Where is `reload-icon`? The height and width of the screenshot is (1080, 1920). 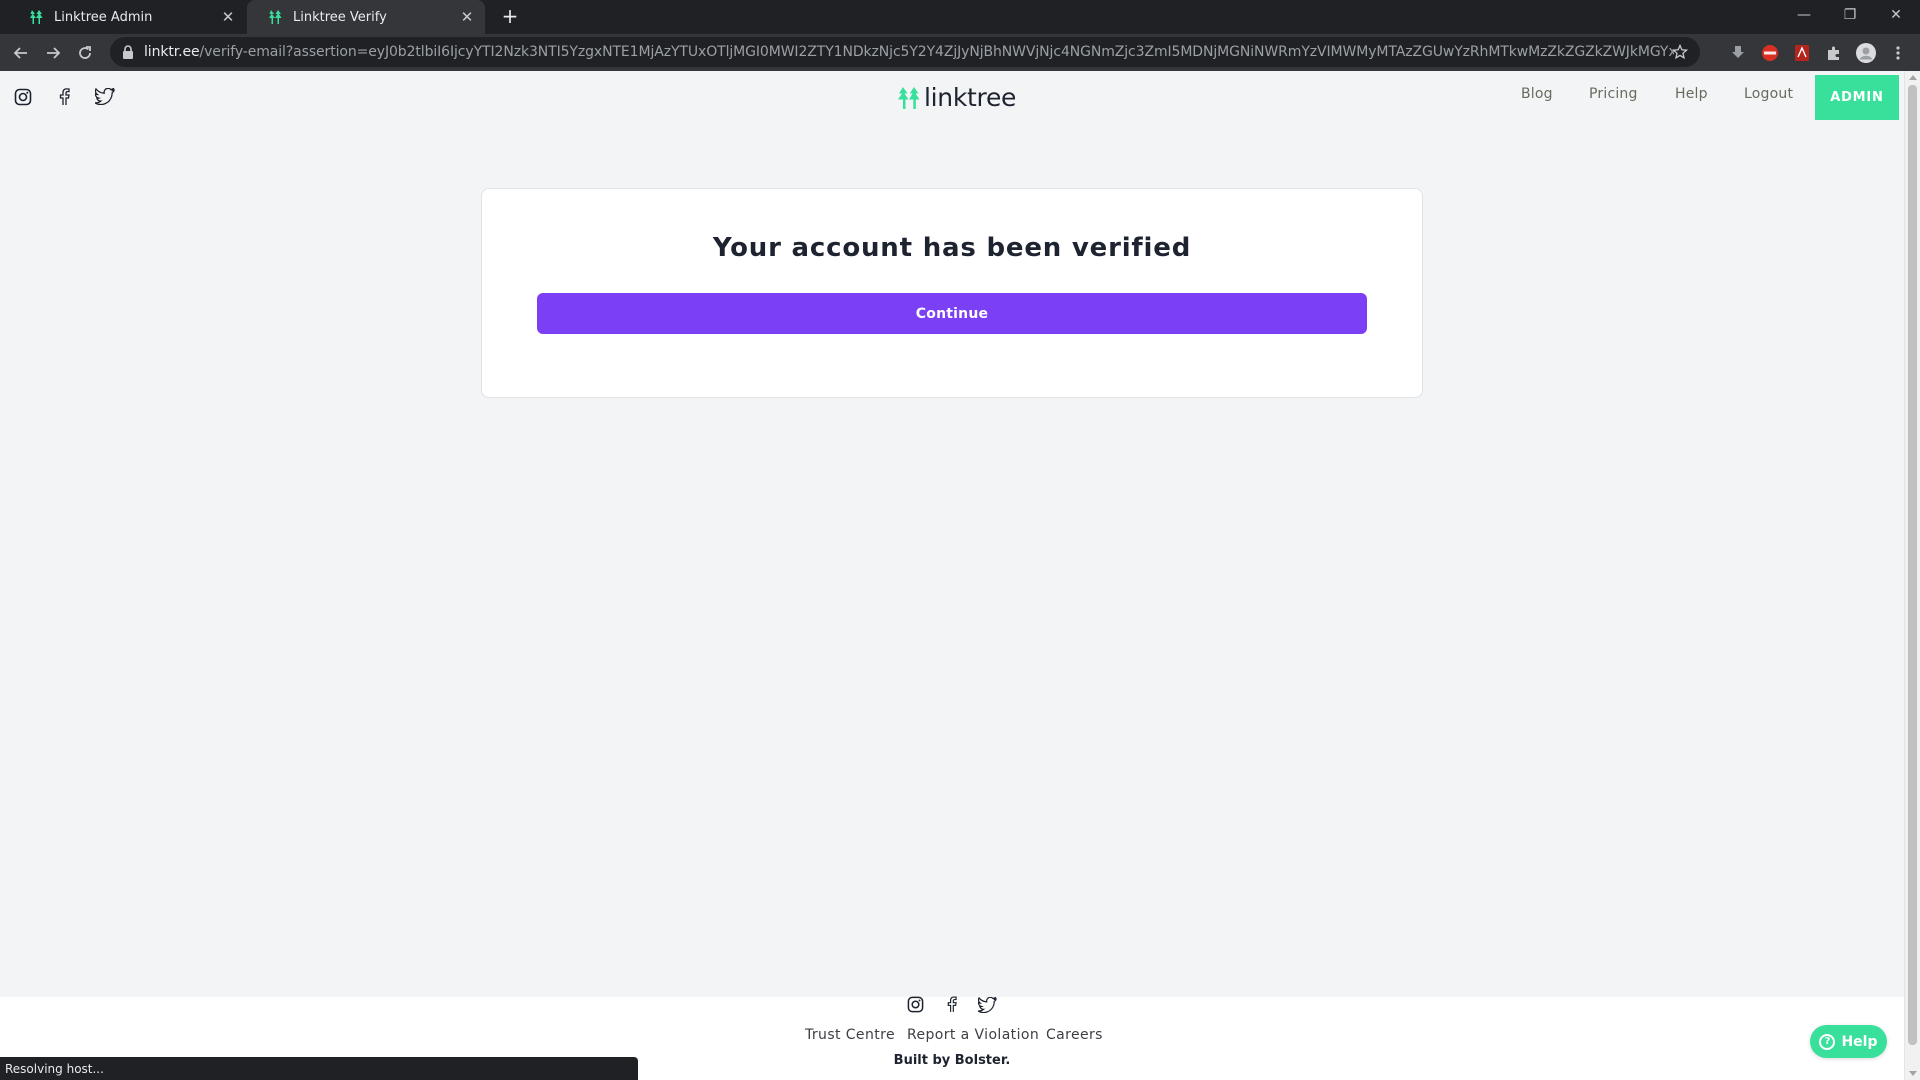
reload-icon is located at coordinates (85, 53).